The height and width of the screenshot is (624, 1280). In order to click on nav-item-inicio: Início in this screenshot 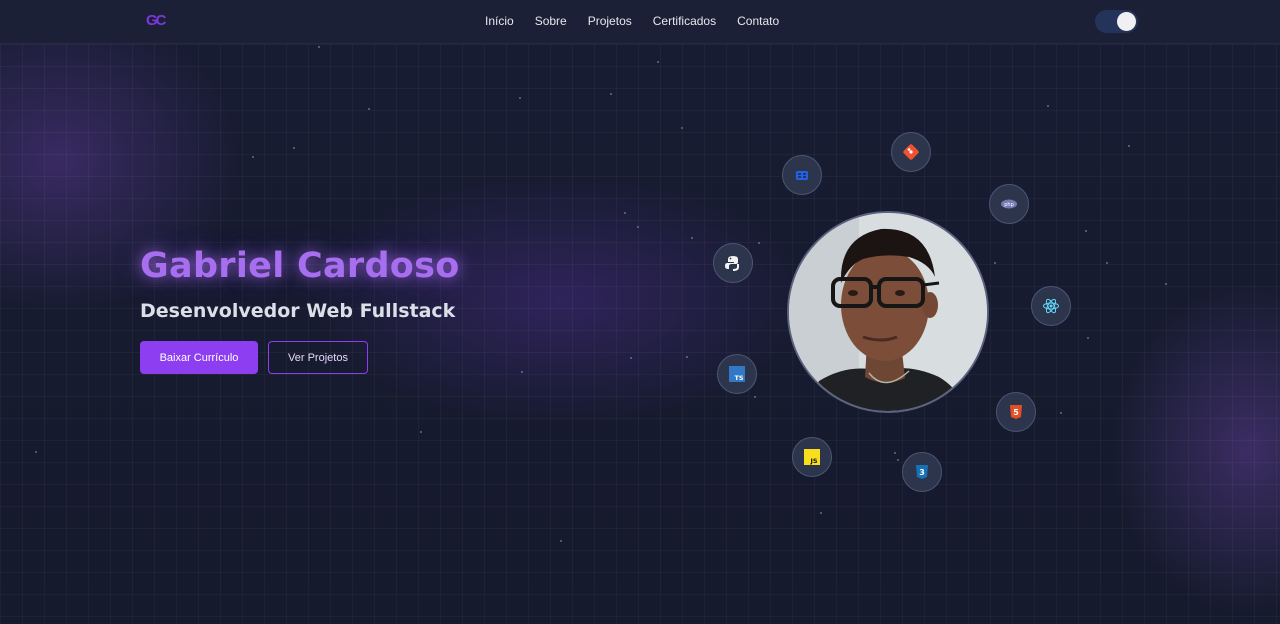, I will do `click(499, 21)`.